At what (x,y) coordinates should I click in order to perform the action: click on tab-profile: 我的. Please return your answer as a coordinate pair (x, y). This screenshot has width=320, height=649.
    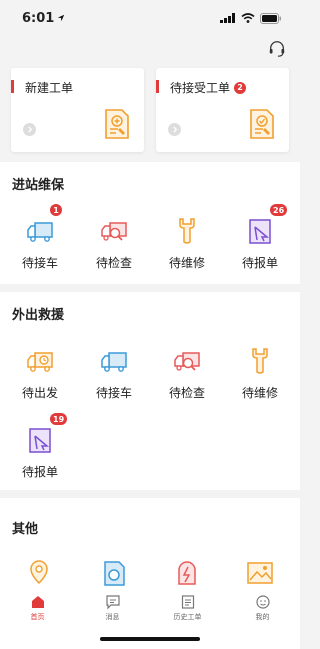
    Looking at the image, I should click on (262, 609).